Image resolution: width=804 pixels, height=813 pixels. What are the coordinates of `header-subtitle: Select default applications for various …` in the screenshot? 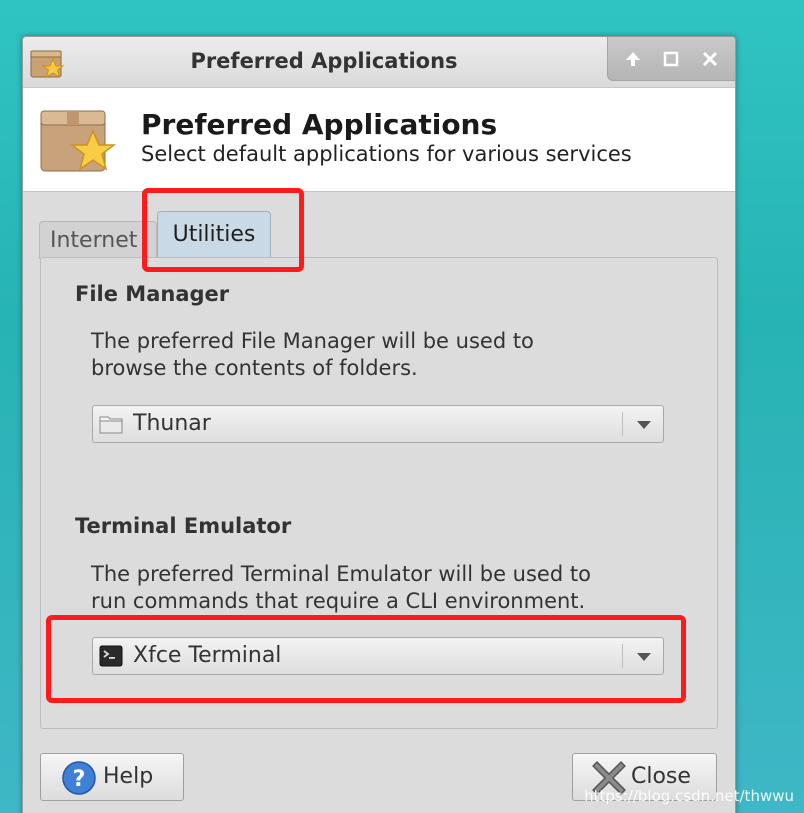 It's located at (386, 154).